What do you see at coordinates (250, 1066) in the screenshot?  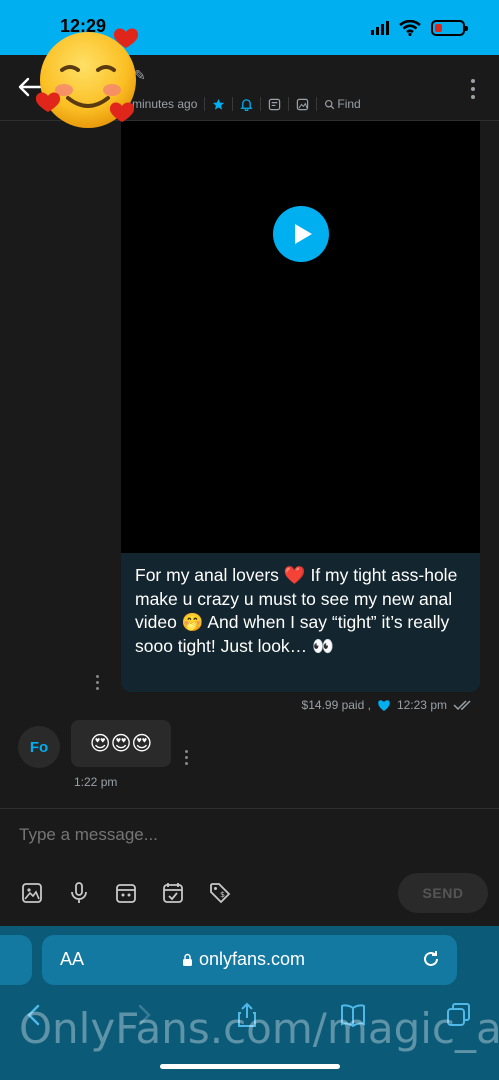 I see `home-indicator` at bounding box center [250, 1066].